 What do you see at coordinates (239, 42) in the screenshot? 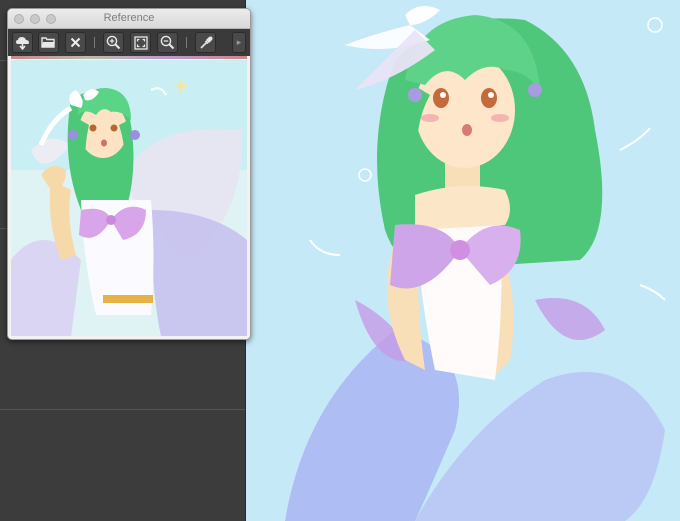
I see `toolbar-more-button: ▸` at bounding box center [239, 42].